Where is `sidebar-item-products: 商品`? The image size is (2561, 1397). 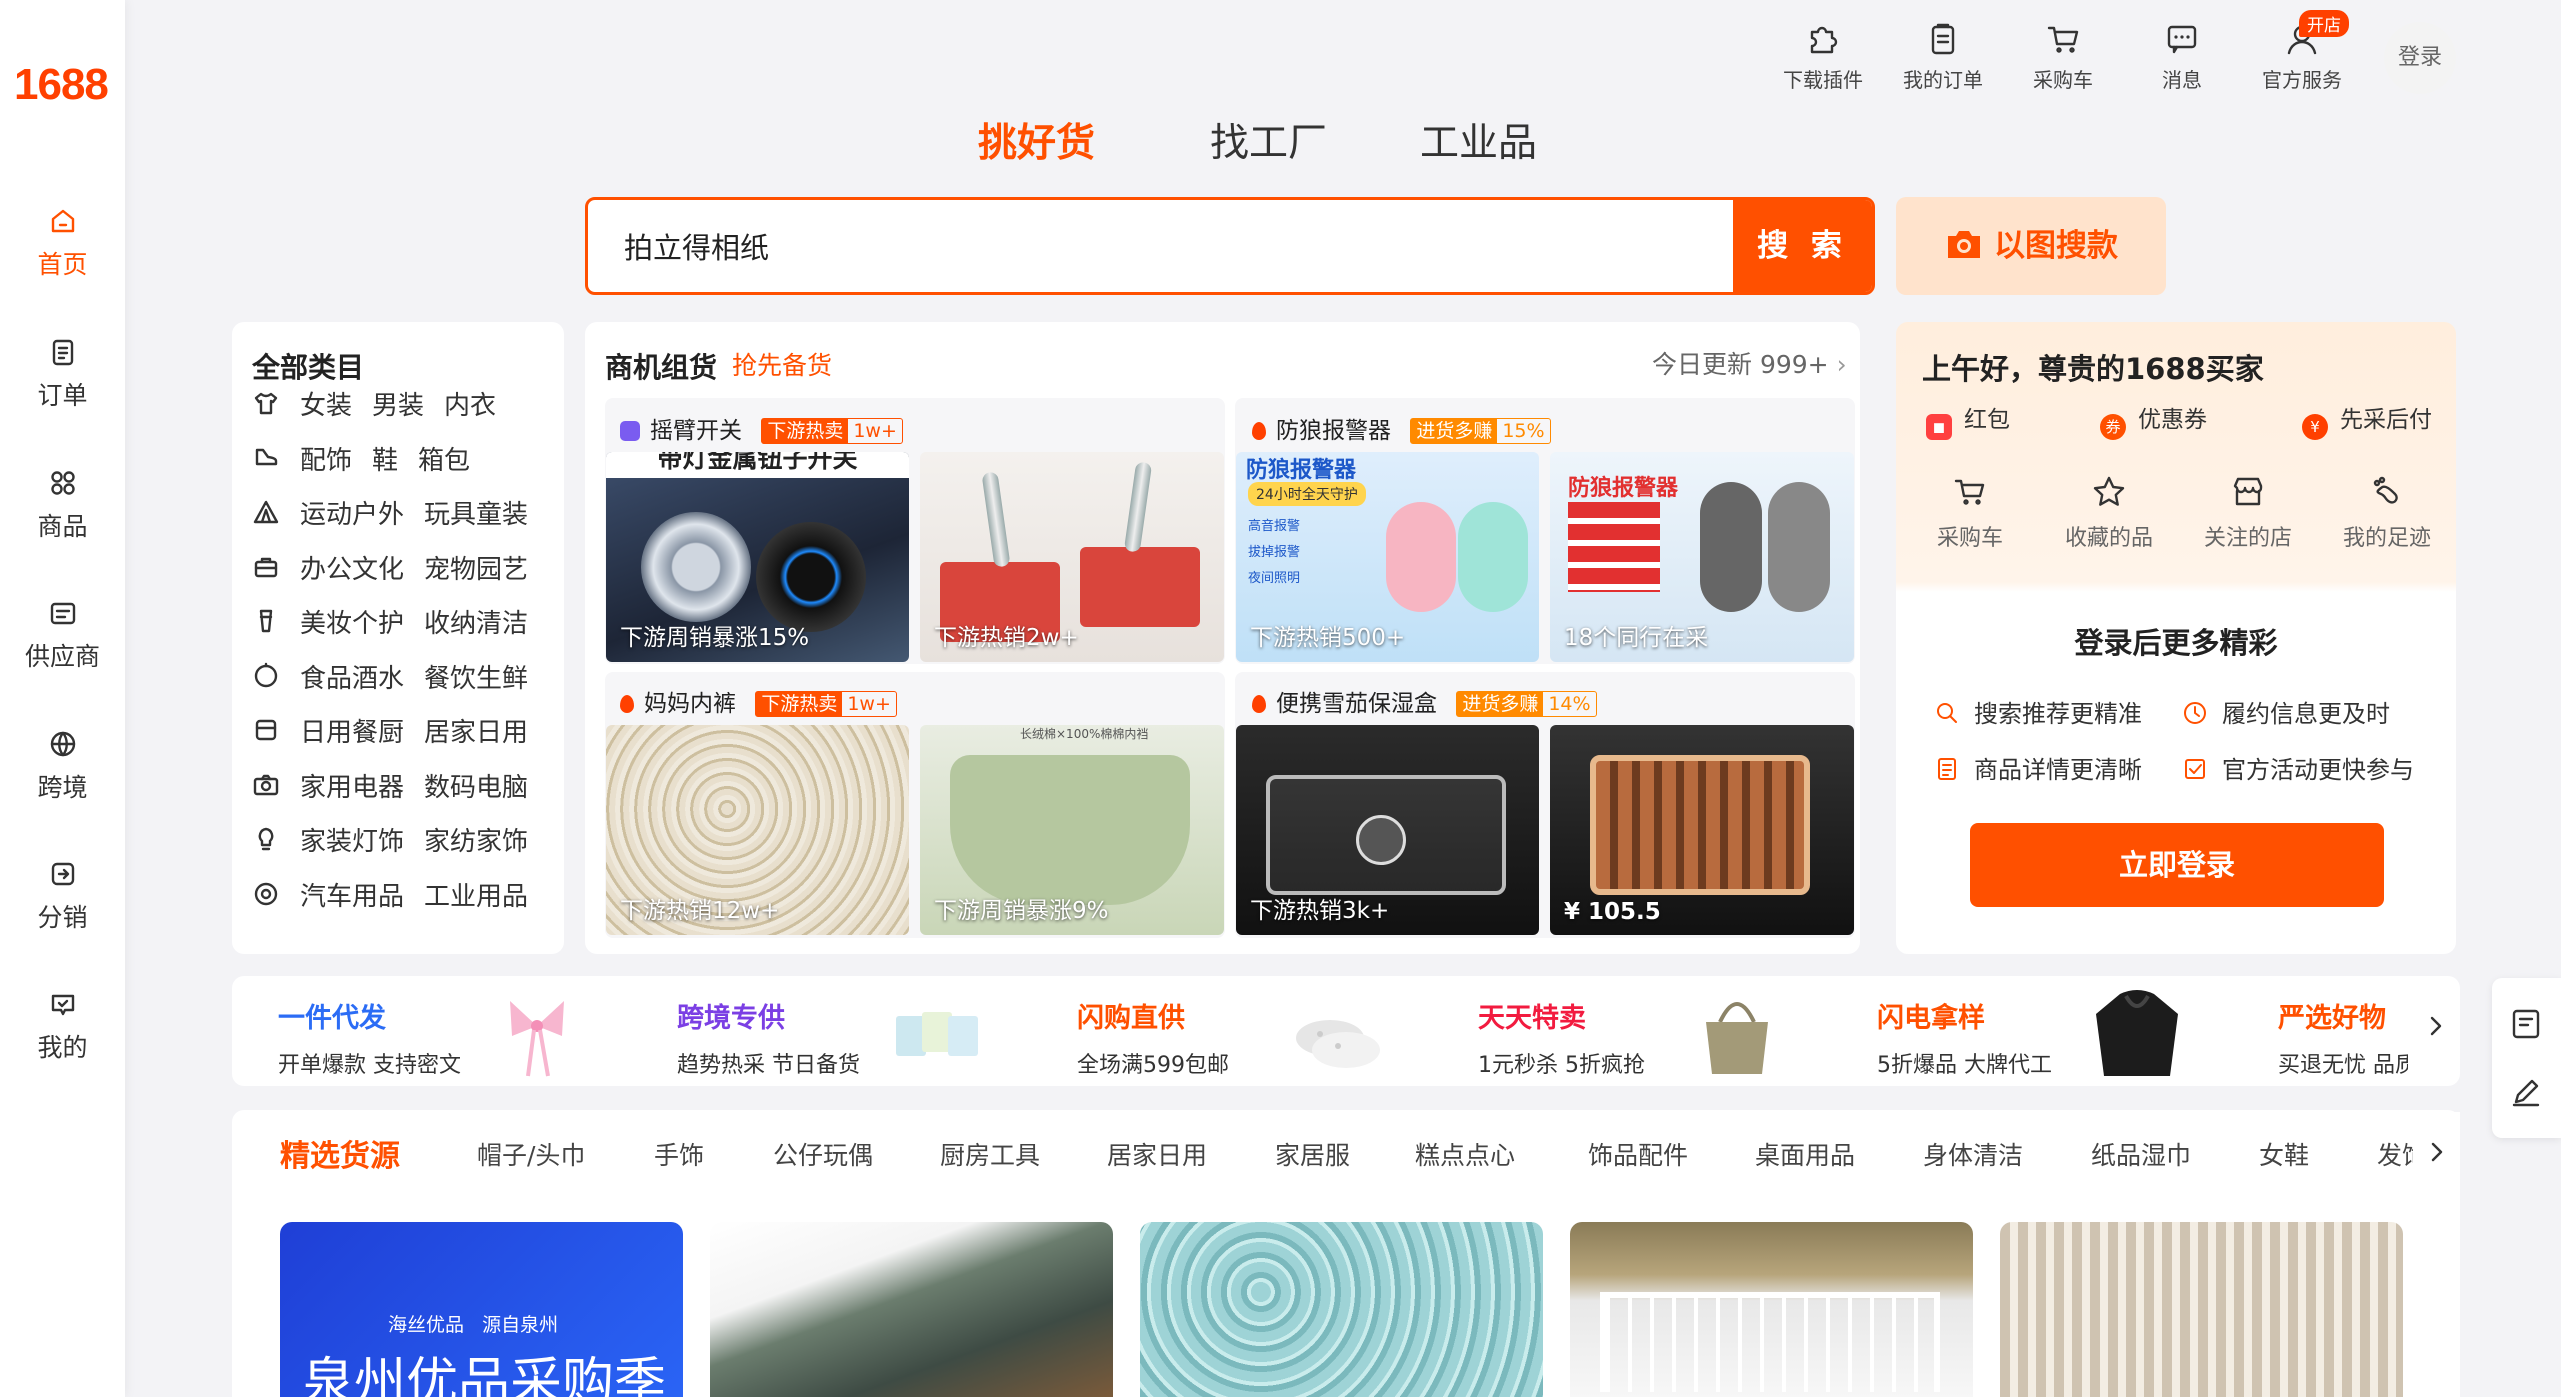
sidebar-item-products: 商品 is located at coordinates (62, 517).